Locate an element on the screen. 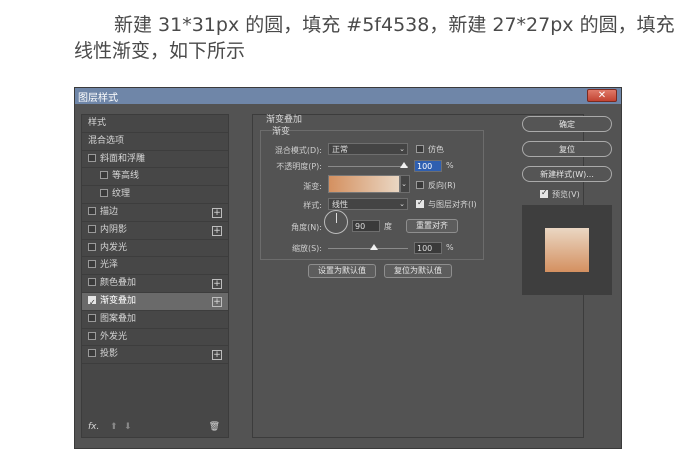 Image resolution: width=690 pixels, height=468 pixels. dither-checkbox: 仿色 is located at coordinates (430, 149).